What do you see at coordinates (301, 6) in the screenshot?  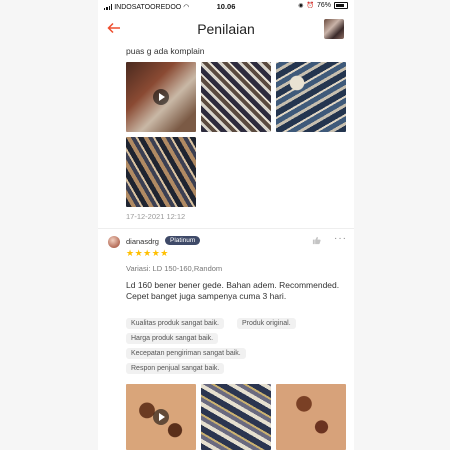 I see `location-icon: ◉` at bounding box center [301, 6].